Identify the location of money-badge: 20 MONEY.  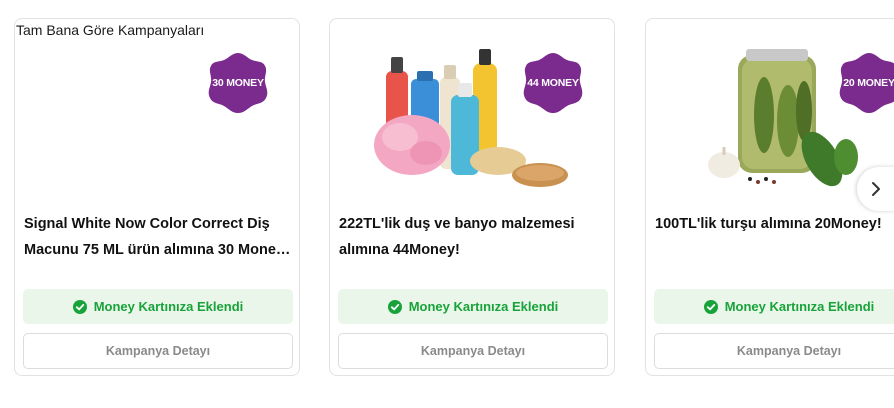
(866, 83).